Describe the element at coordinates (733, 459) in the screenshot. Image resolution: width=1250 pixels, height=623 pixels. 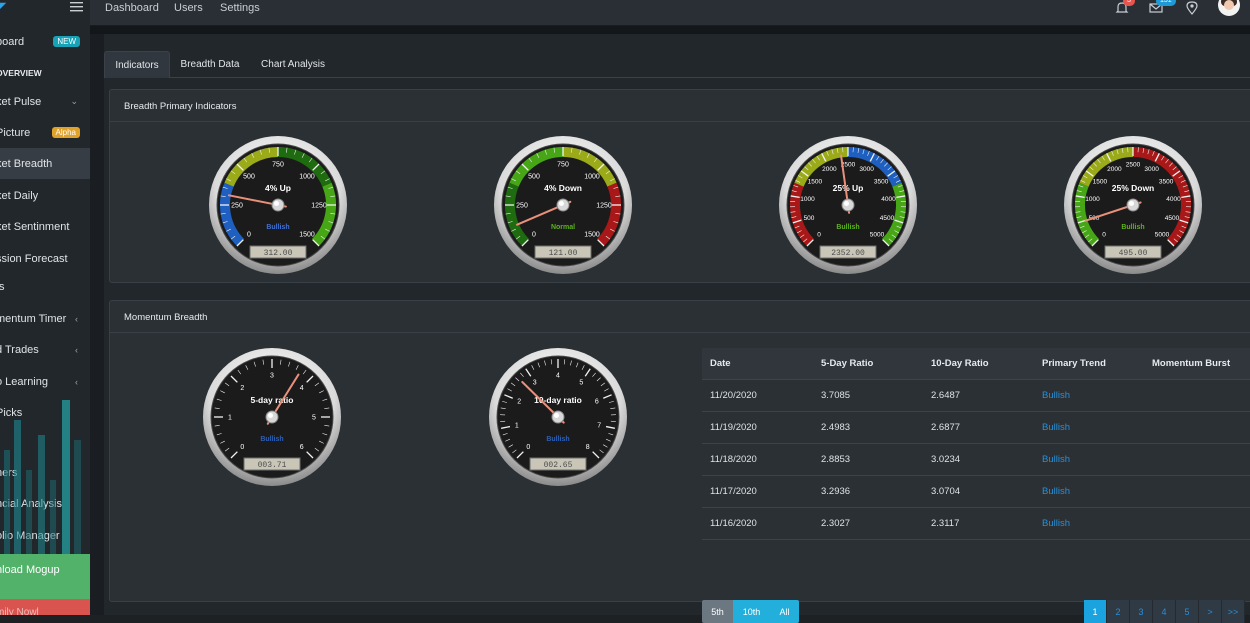
I see `cell-date: 11/18/2020` at that location.